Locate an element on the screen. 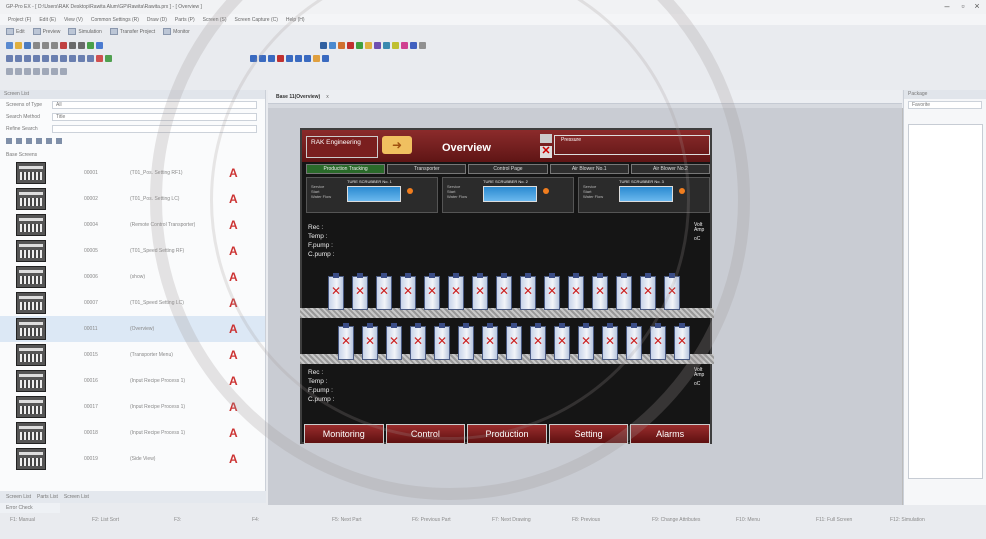 The width and height of the screenshot is (986, 539). power-icon is located at coordinates (546, 138).